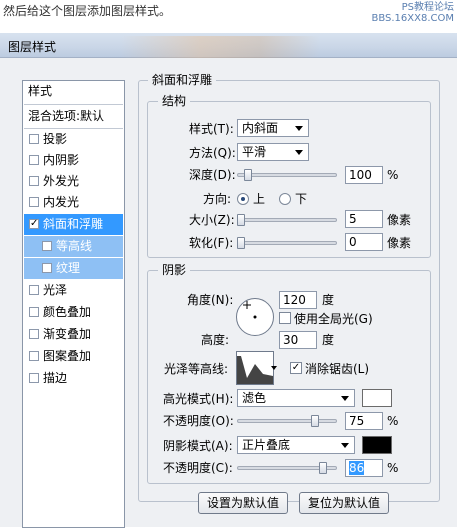 This screenshot has width=457, height=528. What do you see at coordinates (212, 153) in the screenshot?
I see `technique-label: 方法(Q):` at bounding box center [212, 153].